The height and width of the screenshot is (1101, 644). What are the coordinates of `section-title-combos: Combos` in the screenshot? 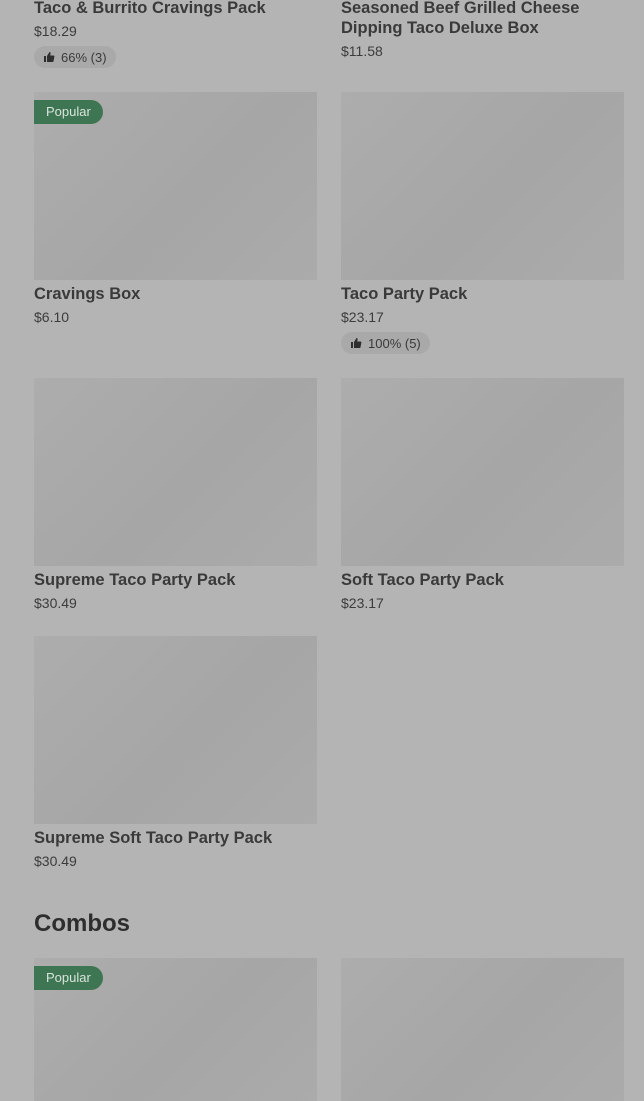 It's located at (82, 923).